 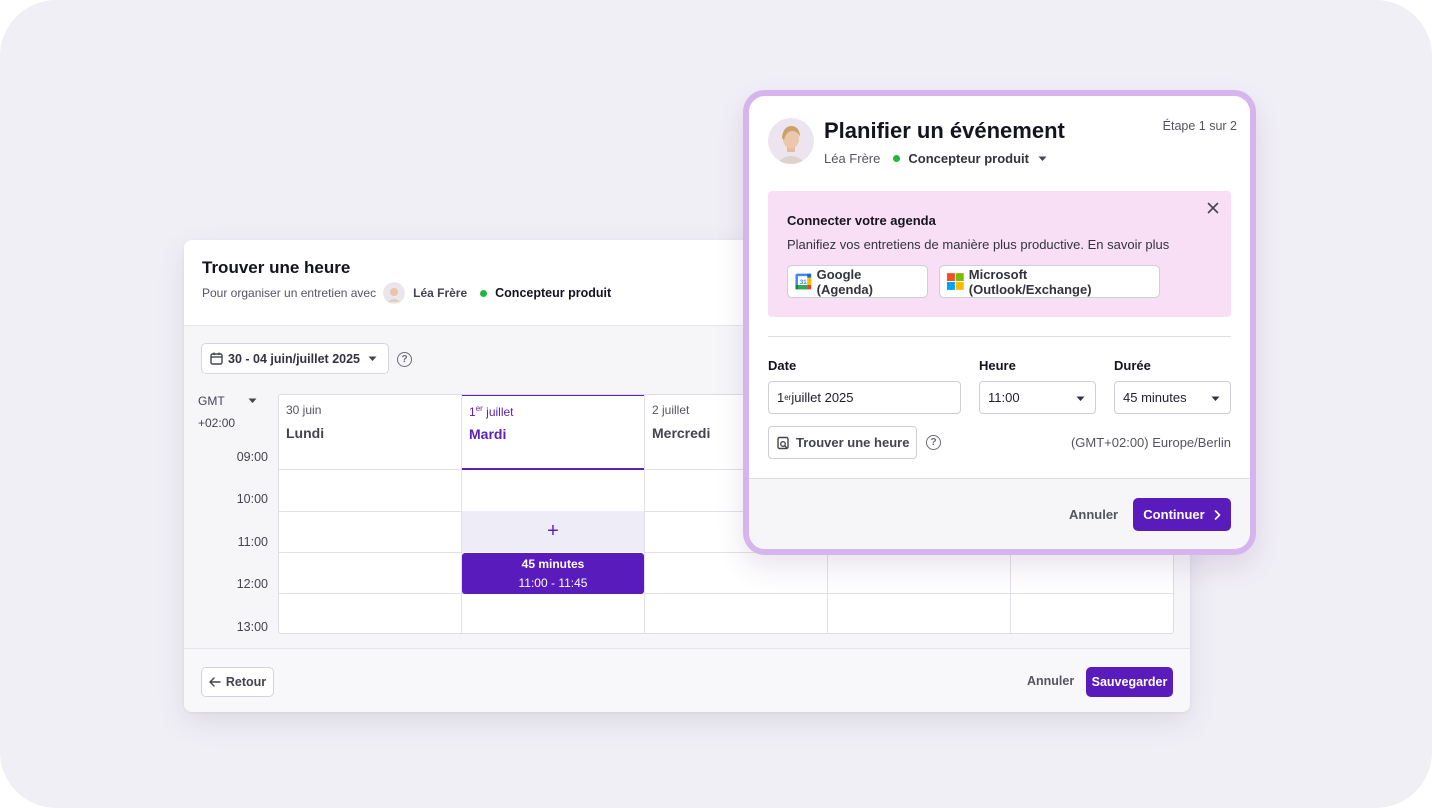 What do you see at coordinates (246, 682) in the screenshot?
I see `back-label: Retour` at bounding box center [246, 682].